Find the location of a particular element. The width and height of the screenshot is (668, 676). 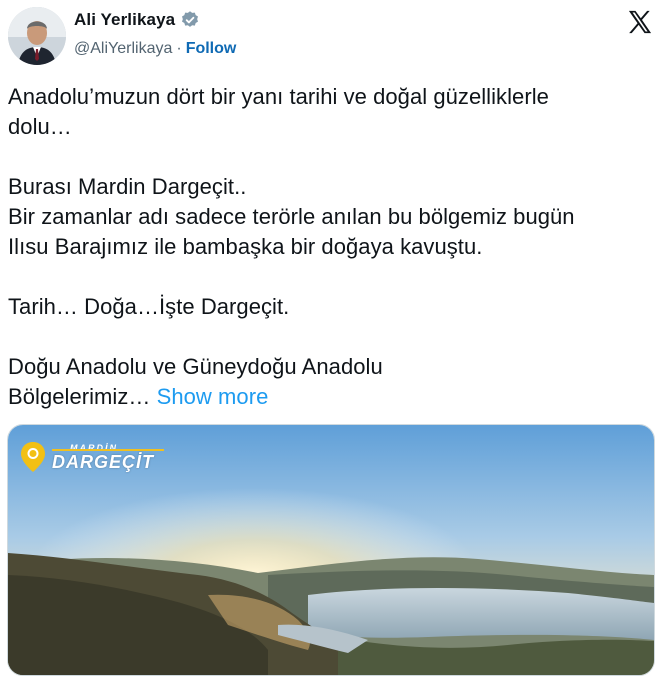

handle-row: @AliYerlikaya · Follow is located at coordinates (155, 49).